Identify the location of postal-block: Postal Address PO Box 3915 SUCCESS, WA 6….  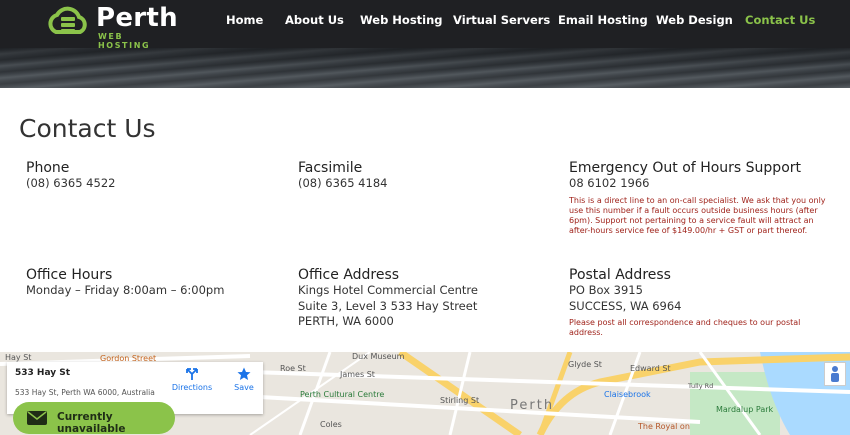
(700, 302).